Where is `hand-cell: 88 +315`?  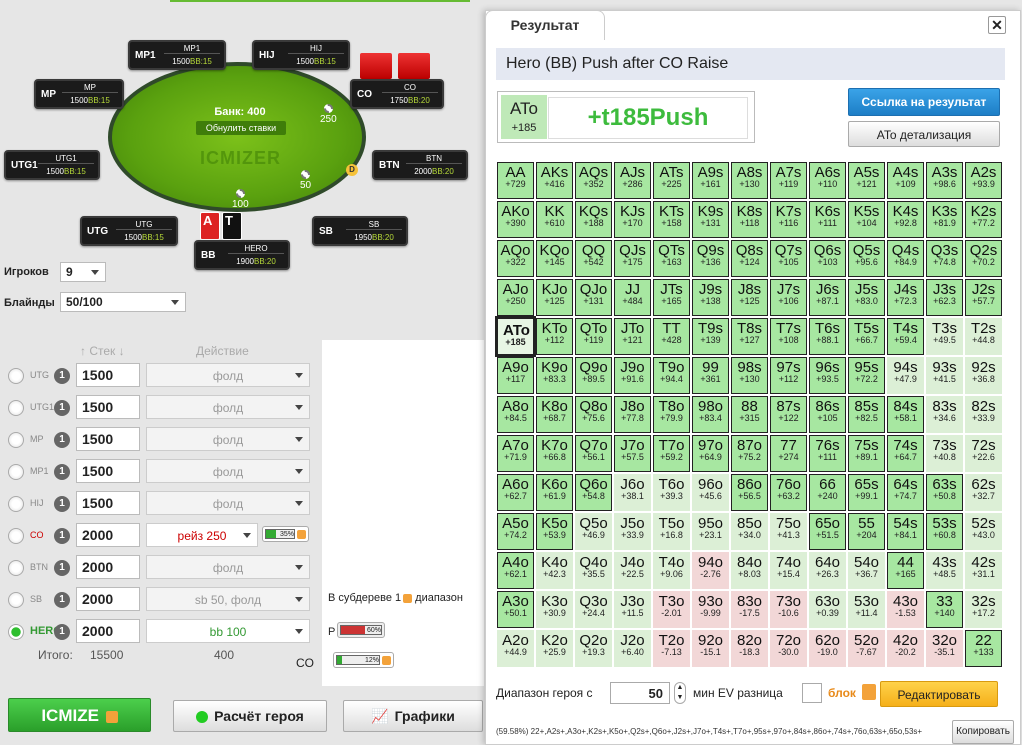
hand-cell: 88 +315 is located at coordinates (749, 414).